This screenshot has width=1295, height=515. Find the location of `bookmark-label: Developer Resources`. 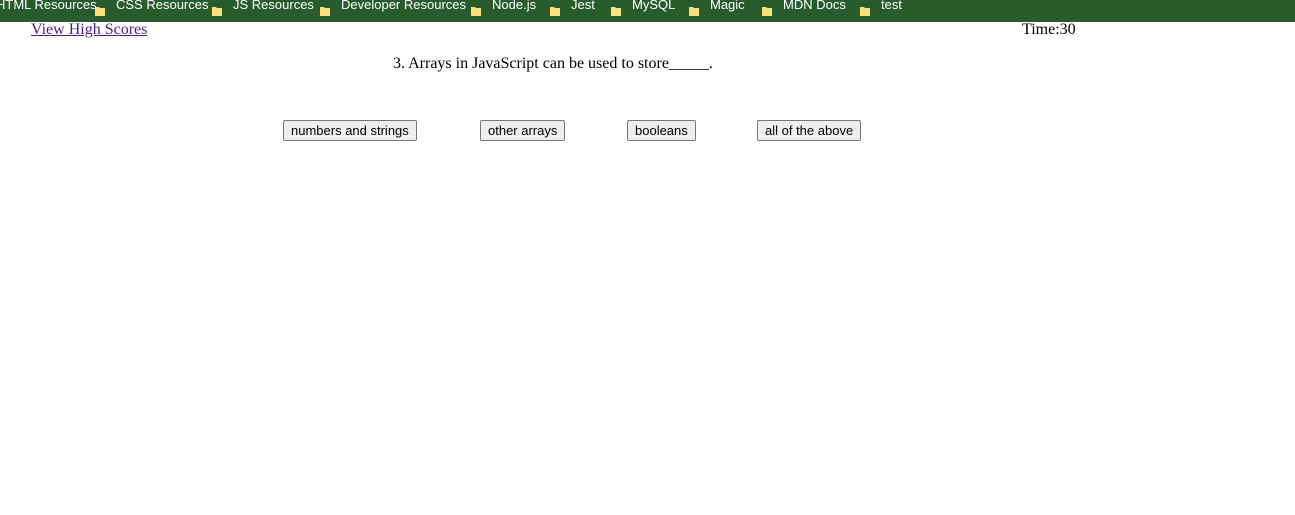

bookmark-label: Developer Resources is located at coordinates (404, 6).